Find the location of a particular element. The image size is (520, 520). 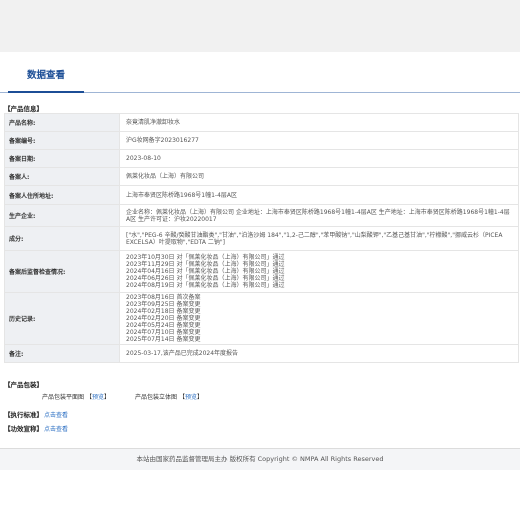

history-line: 2024年07月10日 备案变更 is located at coordinates (163, 332).